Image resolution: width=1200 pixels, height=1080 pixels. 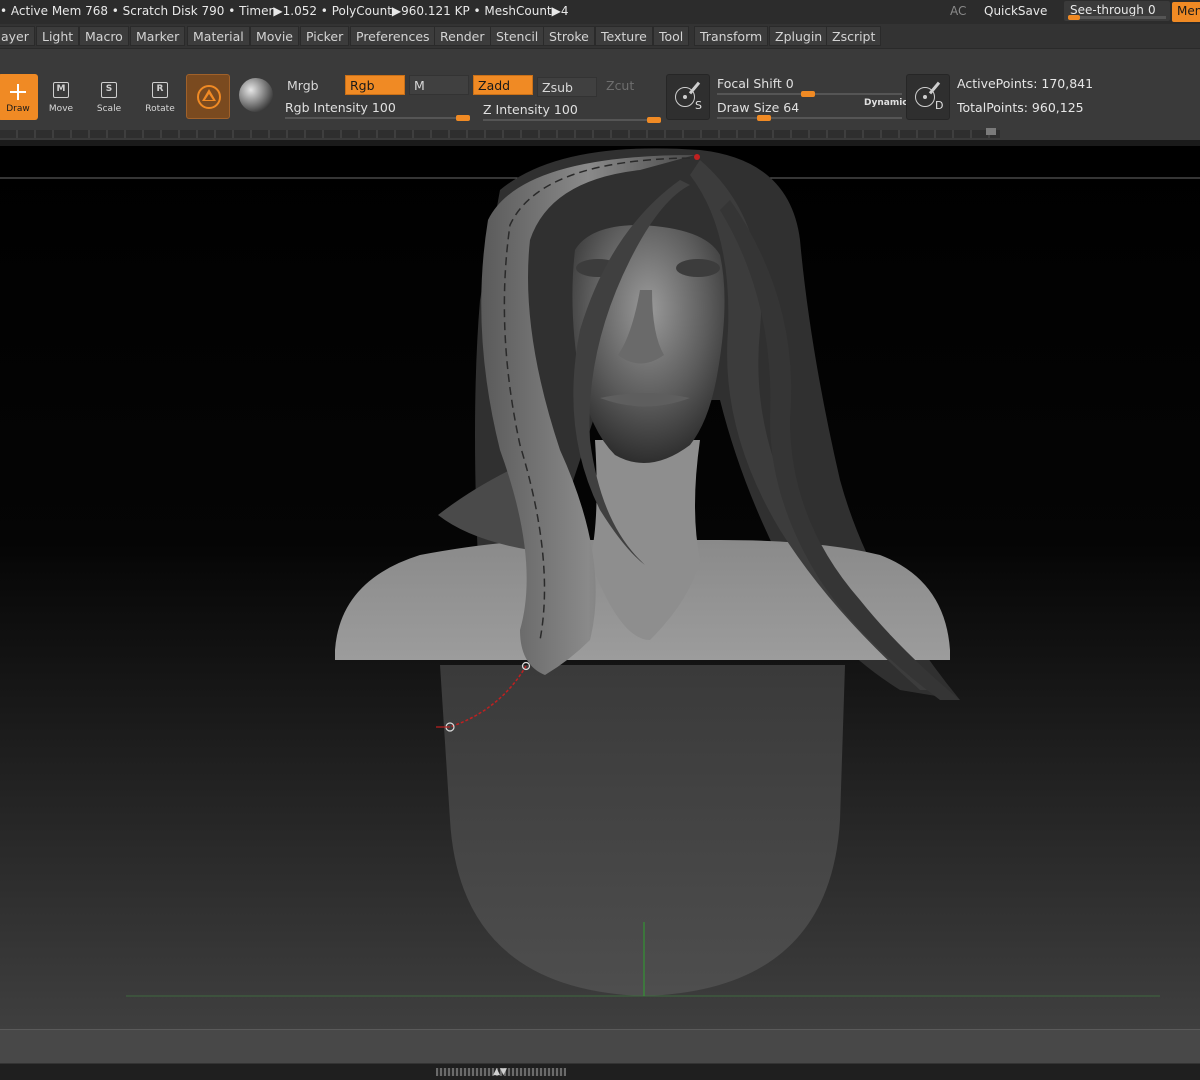 What do you see at coordinates (600, 1046) in the screenshot?
I see `bottom-shelf` at bounding box center [600, 1046].